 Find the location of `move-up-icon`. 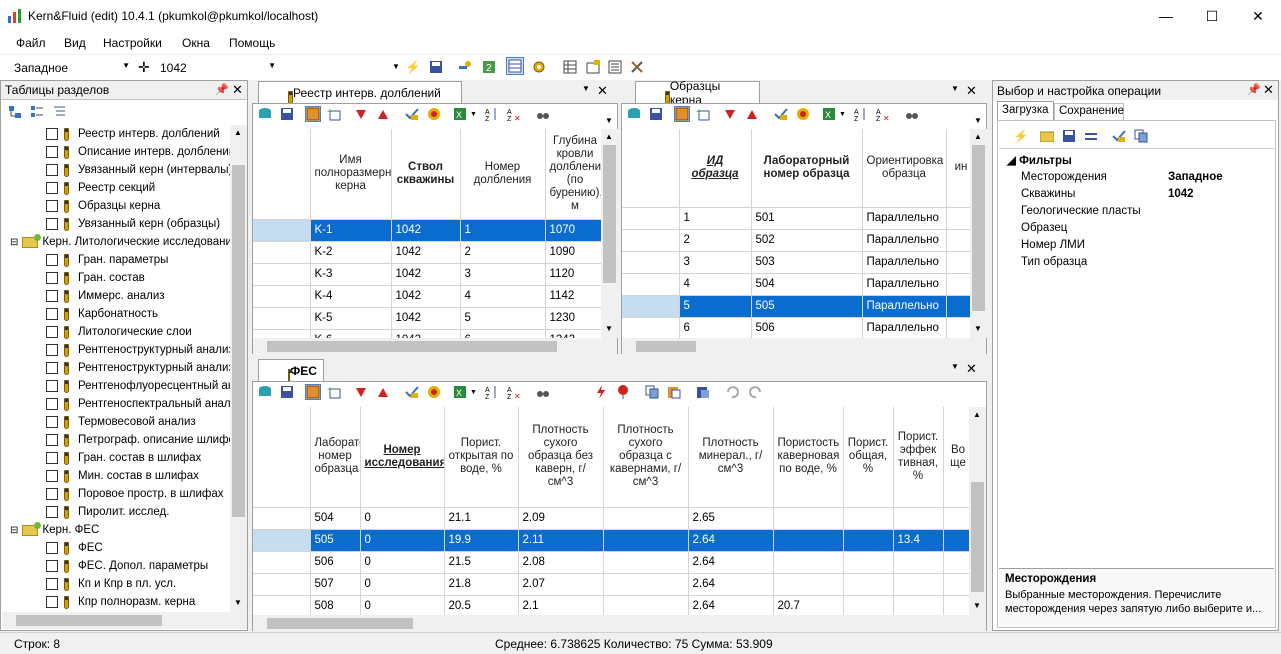

move-up-icon is located at coordinates (383, 114).